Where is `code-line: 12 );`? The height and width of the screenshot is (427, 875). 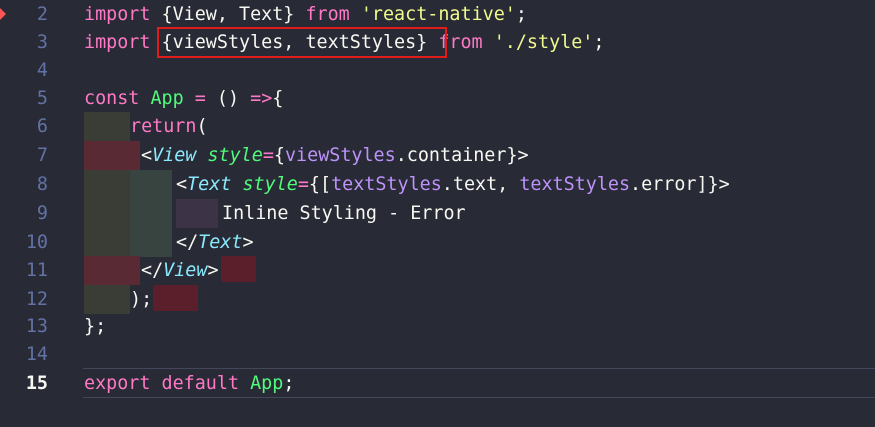
code-line: 12 ); is located at coordinates (437, 299).